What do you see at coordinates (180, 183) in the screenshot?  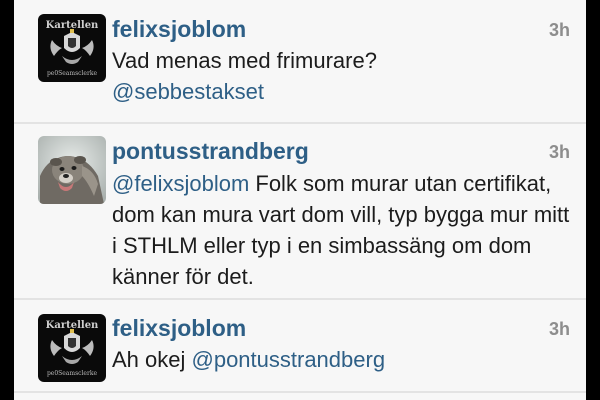 I see `tweet-mention-link: @felixsjoblom` at bounding box center [180, 183].